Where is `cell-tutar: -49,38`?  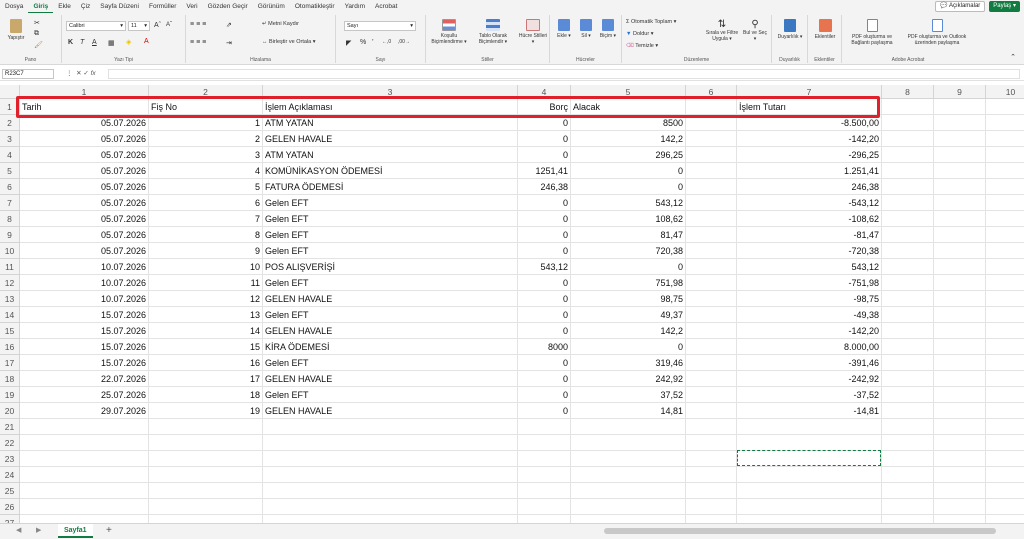
cell-tutar: -49,38 is located at coordinates (809, 315).